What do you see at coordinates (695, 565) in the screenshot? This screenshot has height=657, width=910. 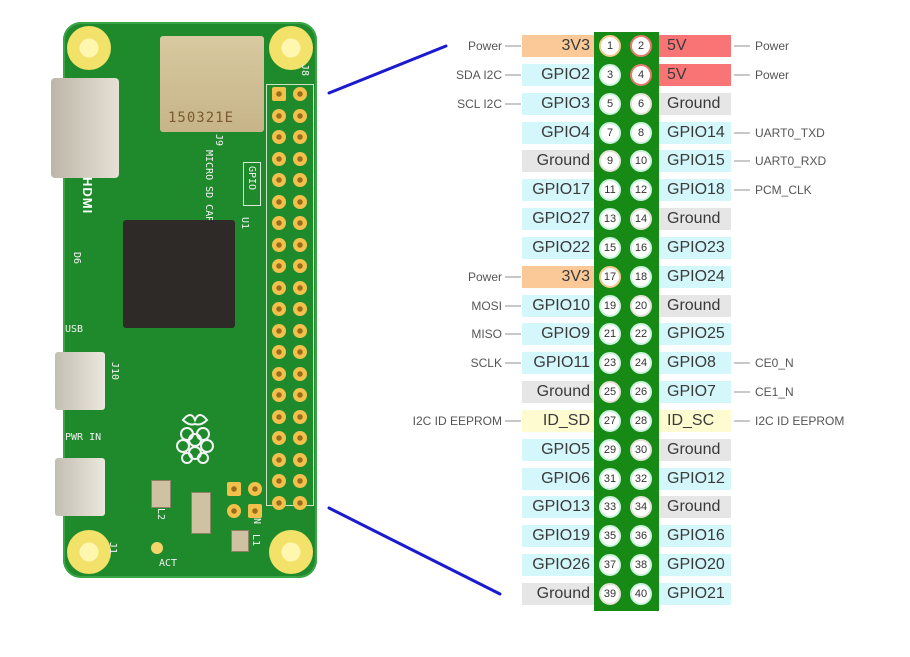 I see `pin-label-38: GPIO20` at bounding box center [695, 565].